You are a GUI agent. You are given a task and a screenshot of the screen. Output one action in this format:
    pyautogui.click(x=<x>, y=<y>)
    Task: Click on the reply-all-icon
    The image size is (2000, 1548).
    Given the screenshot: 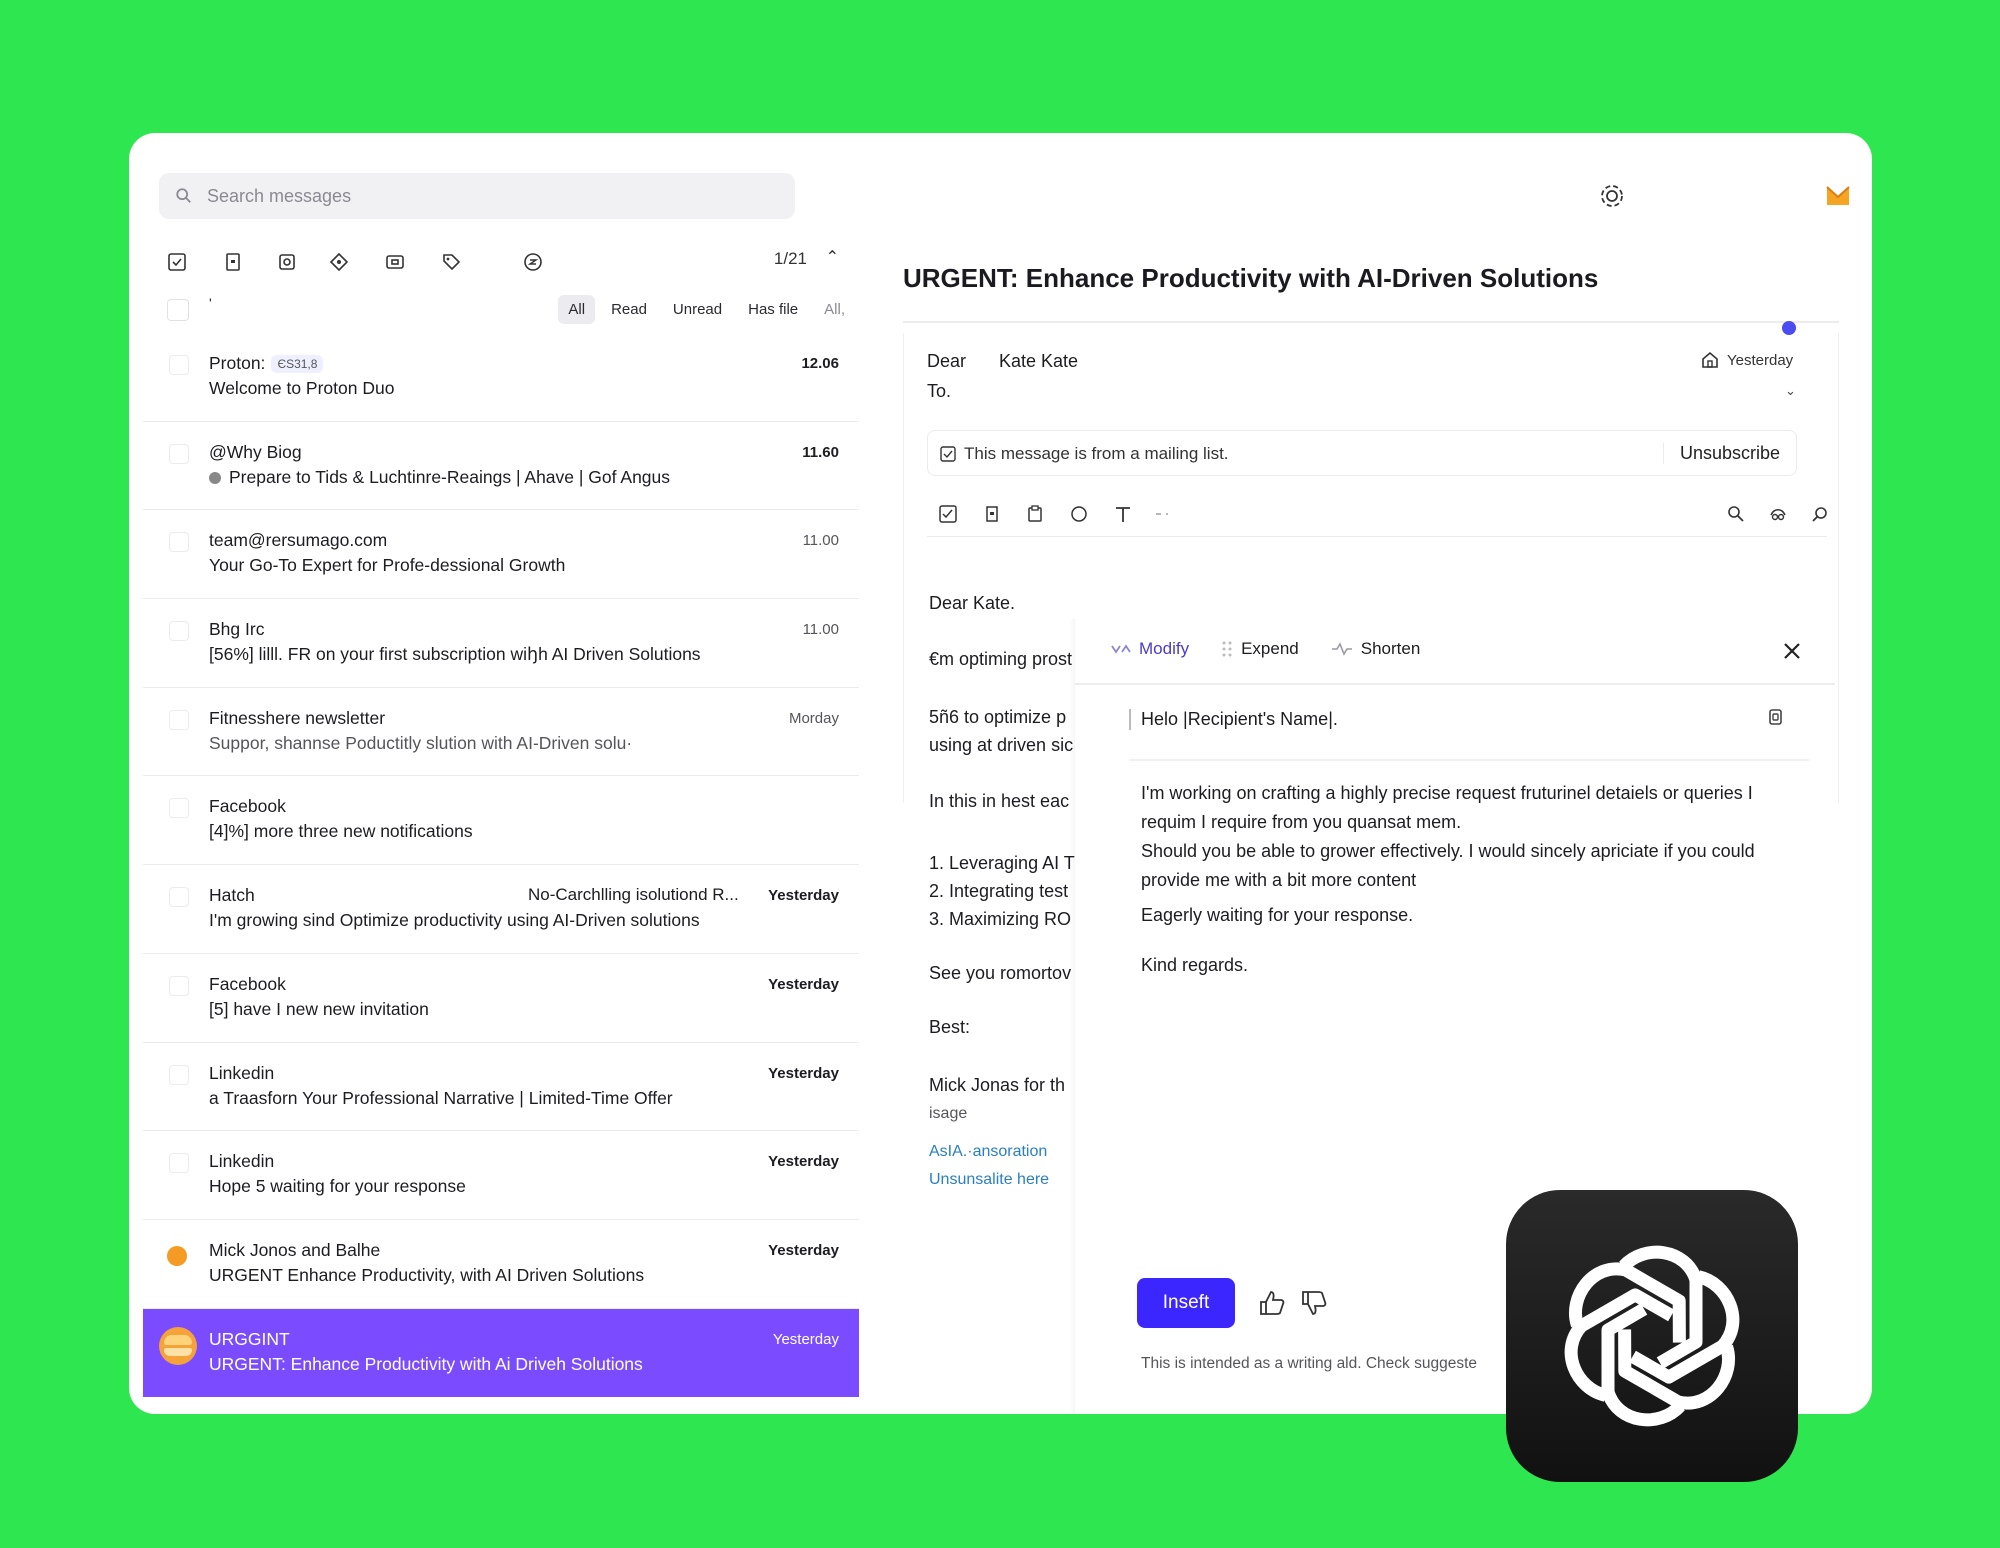 What is the action you would take?
    pyautogui.click(x=1778, y=514)
    